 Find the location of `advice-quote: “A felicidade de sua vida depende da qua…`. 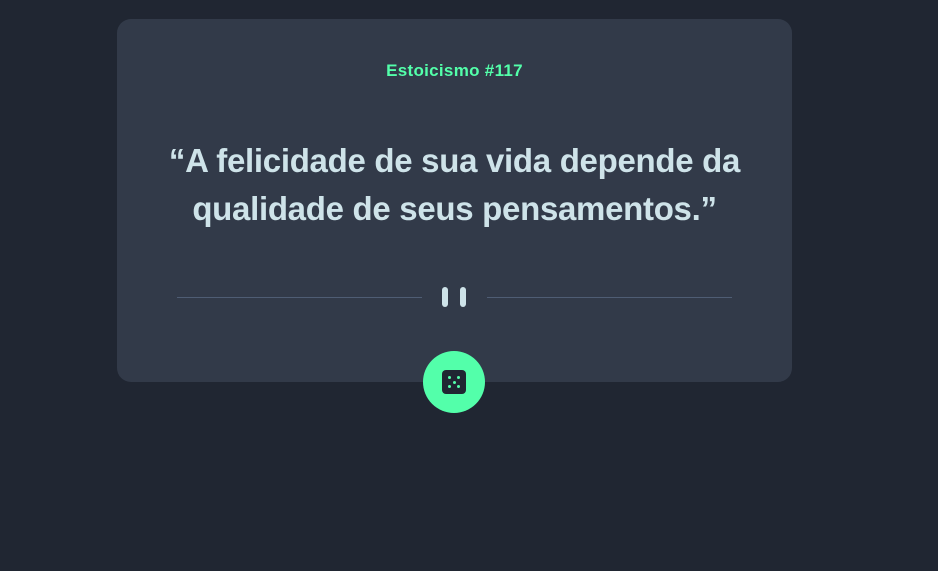

advice-quote: “A felicidade de sua vida depende da qua… is located at coordinates (454, 184).